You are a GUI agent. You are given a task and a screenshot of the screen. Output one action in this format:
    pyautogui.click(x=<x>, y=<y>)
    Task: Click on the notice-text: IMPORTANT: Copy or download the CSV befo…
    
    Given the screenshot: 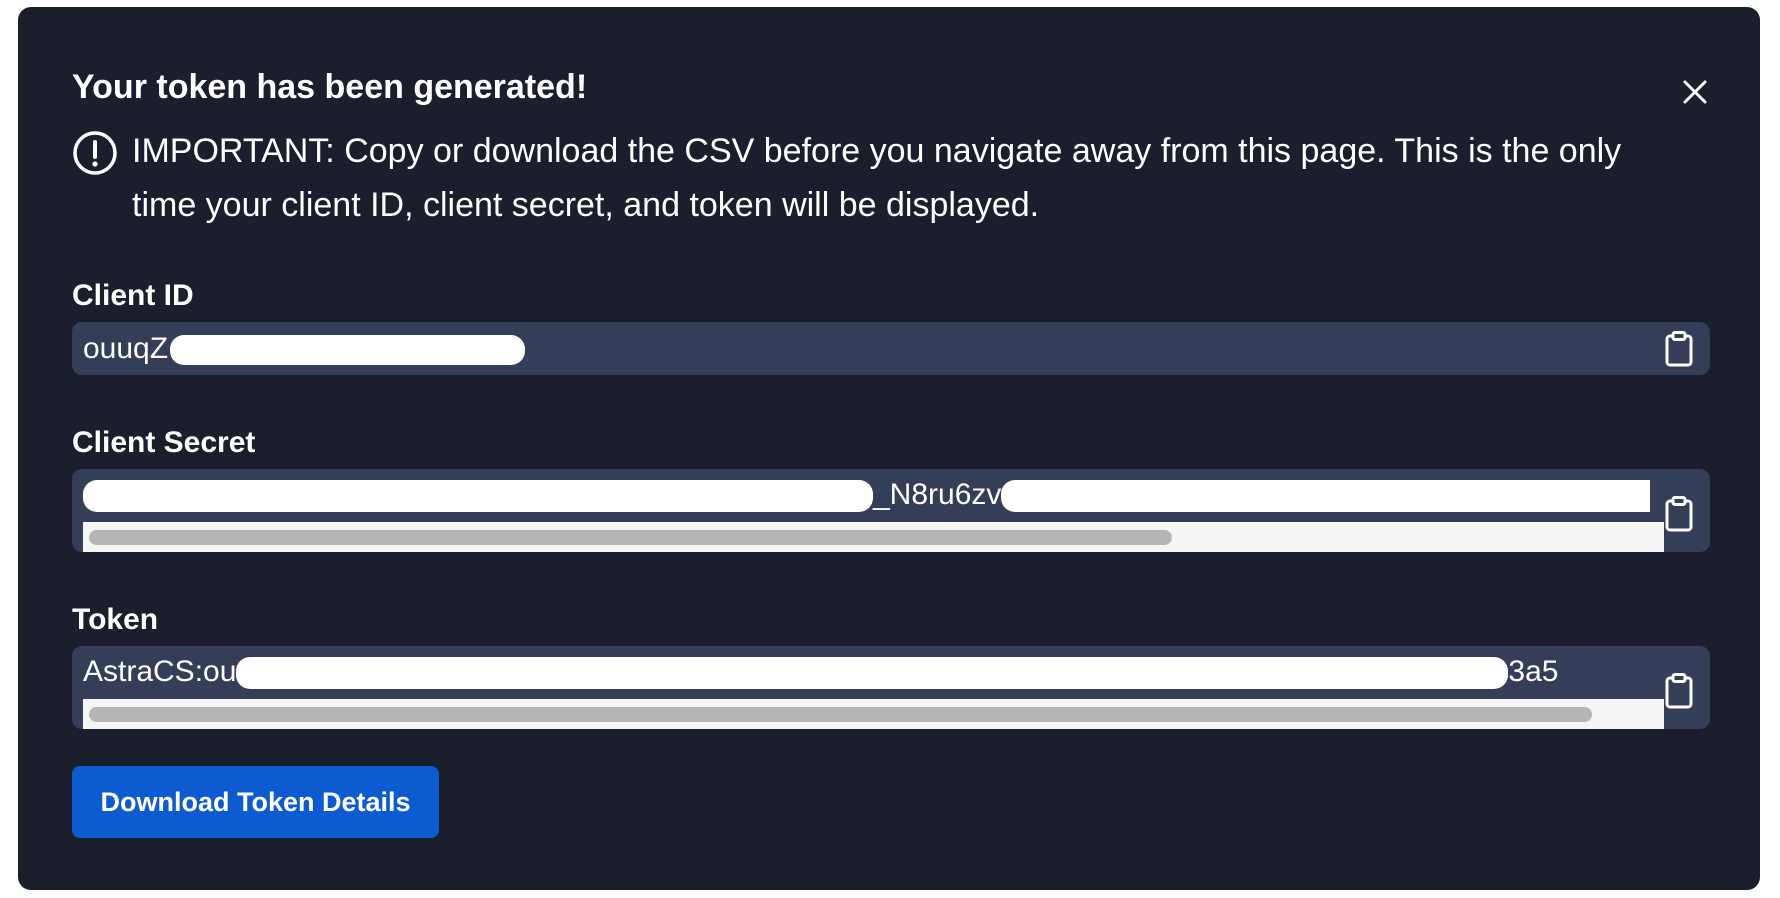 What is the action you would take?
    pyautogui.click(x=877, y=178)
    